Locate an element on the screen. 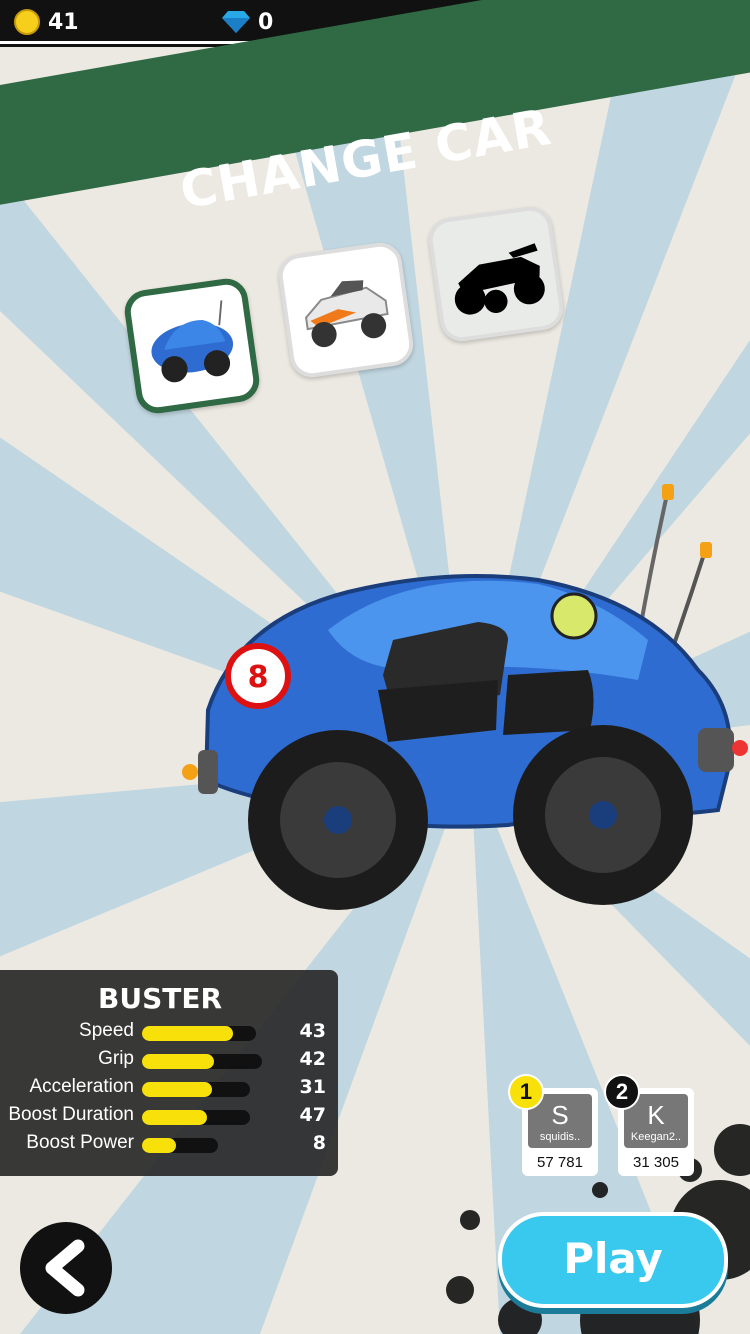 The image size is (750, 1334). car-thumb-locked is located at coordinates (496, 274).